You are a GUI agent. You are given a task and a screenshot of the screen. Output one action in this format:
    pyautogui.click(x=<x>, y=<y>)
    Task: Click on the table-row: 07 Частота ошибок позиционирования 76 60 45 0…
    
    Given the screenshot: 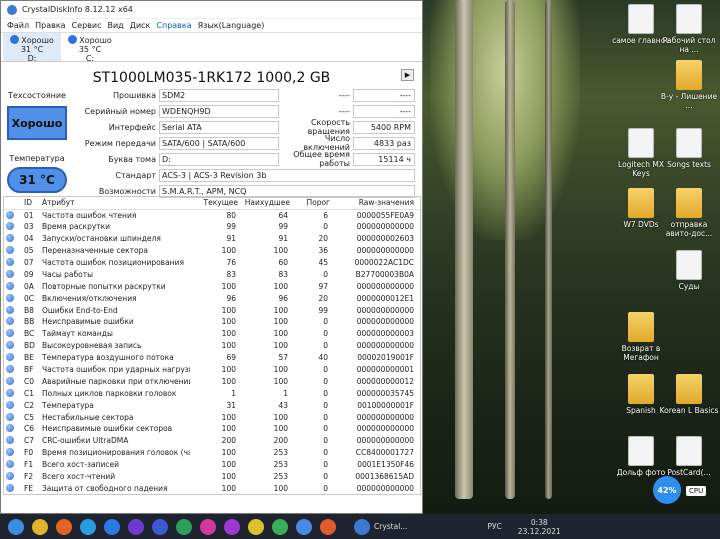 What is the action you would take?
    pyautogui.click(x=212, y=263)
    